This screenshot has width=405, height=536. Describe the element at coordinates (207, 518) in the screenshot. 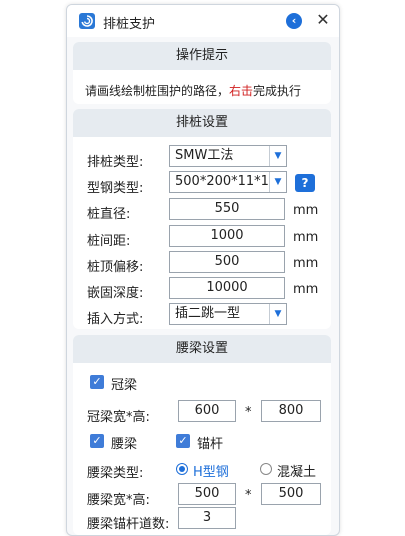

I see `anchor-count-input: 3` at that location.